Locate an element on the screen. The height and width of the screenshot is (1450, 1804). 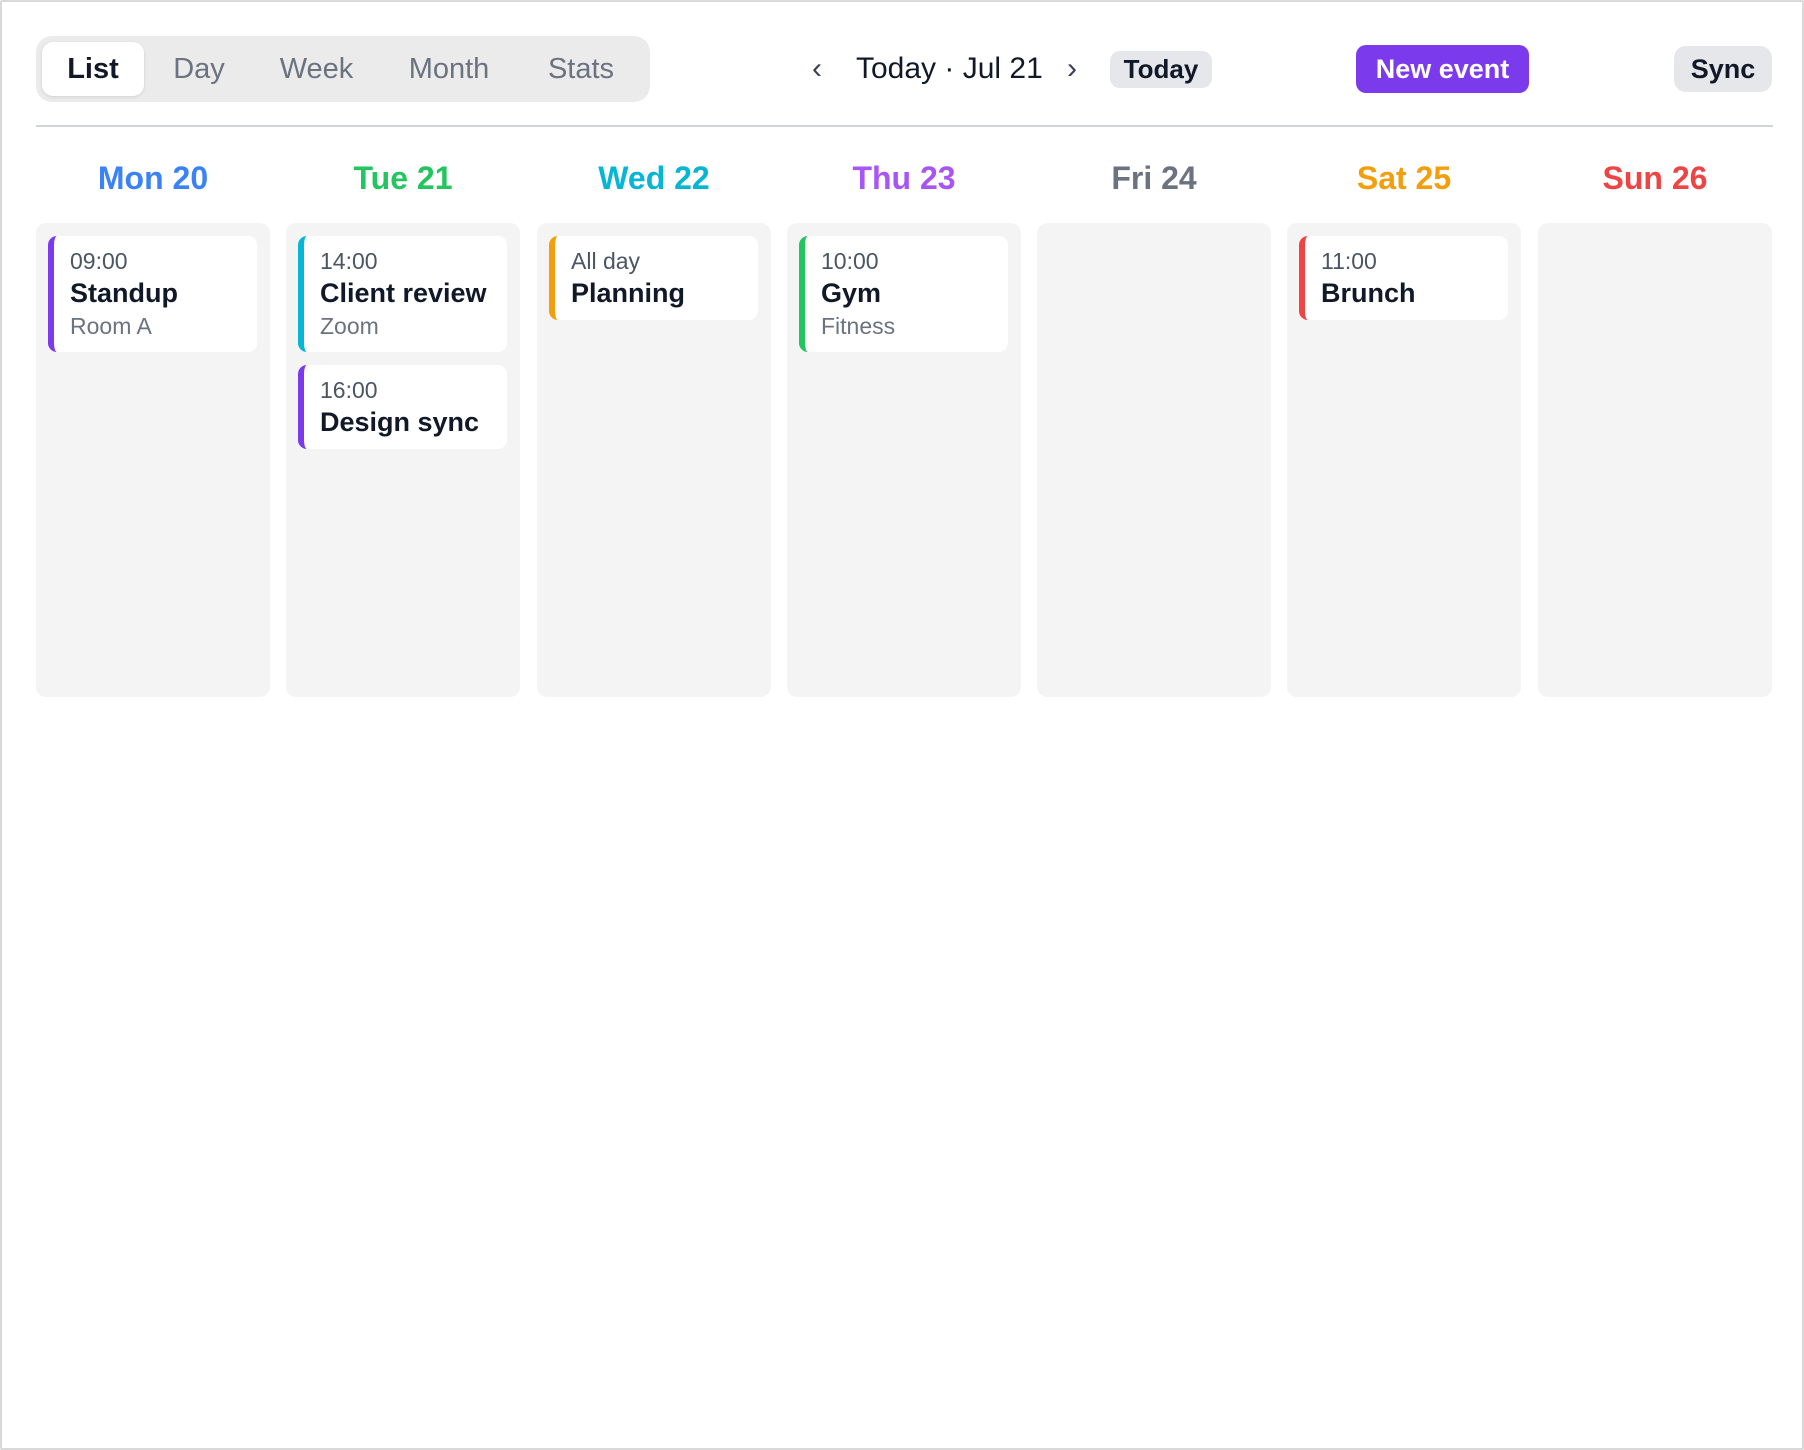
tab-stats: Stats is located at coordinates (581, 69).